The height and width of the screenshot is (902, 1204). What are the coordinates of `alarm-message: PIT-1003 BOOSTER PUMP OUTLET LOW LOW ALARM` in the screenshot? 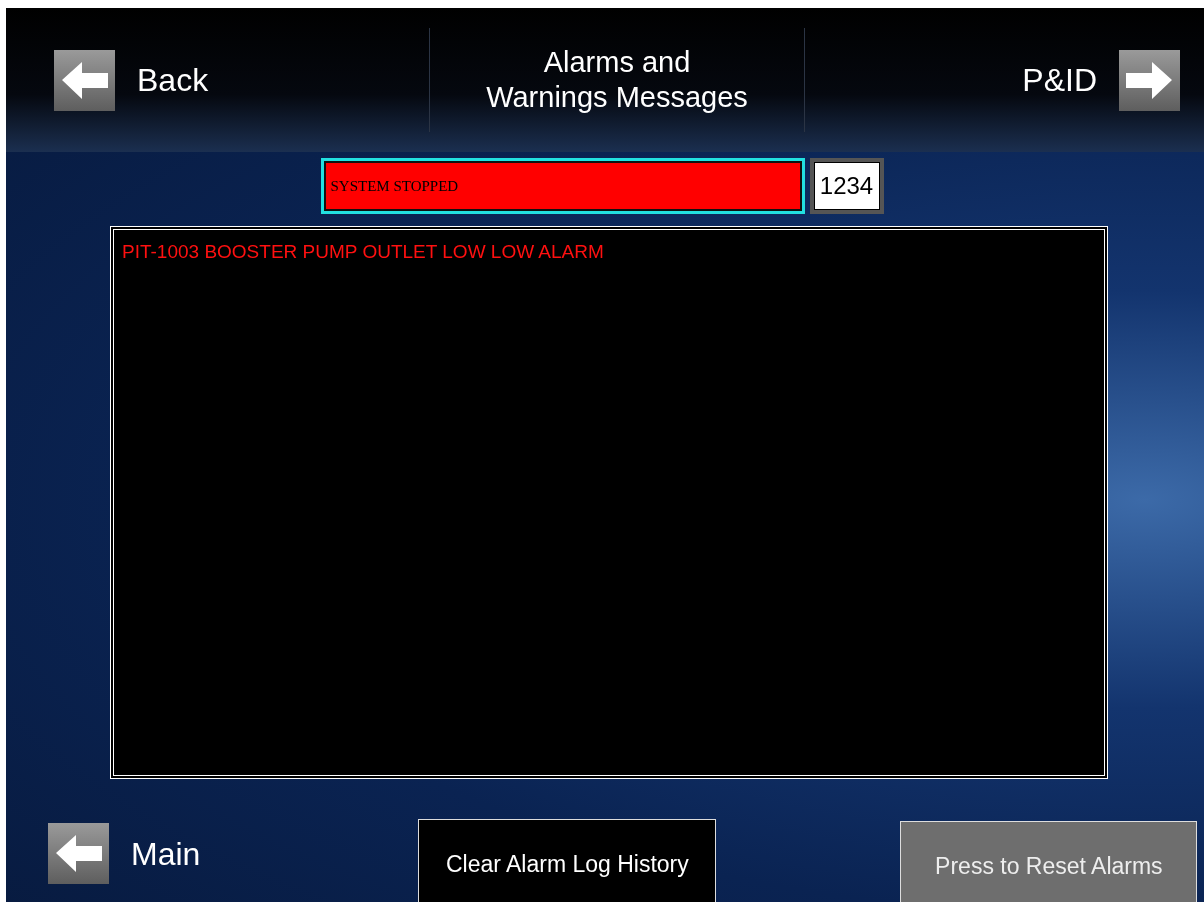 It's located at (363, 252).